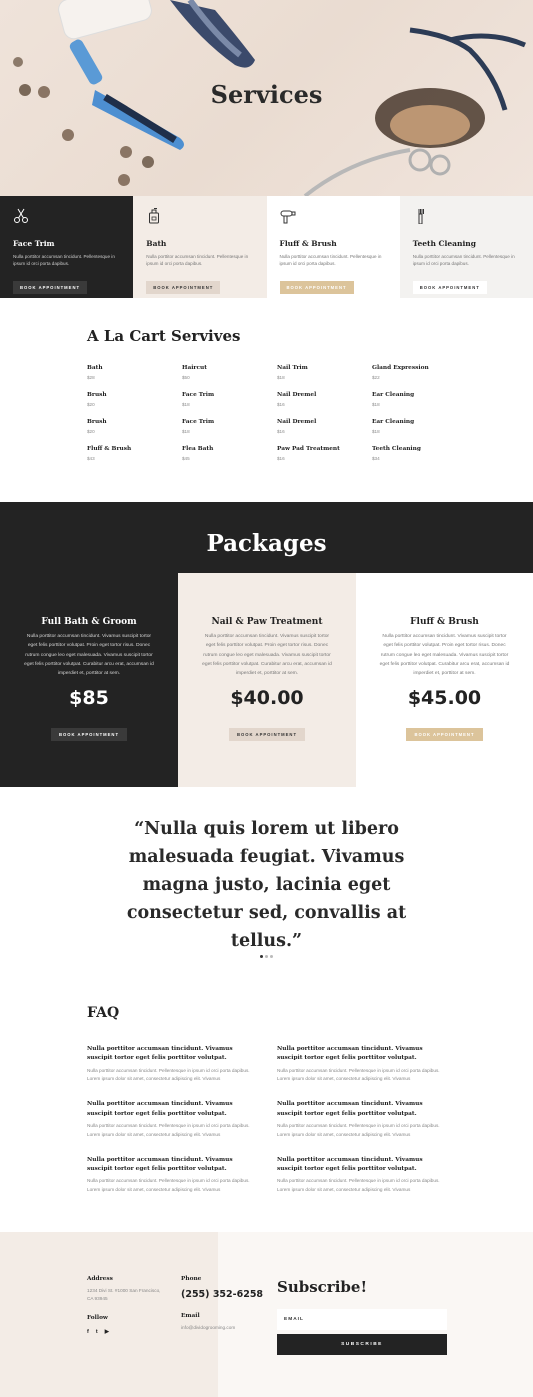 This screenshot has width=533, height=1397. Describe the element at coordinates (191, 1279) in the screenshot. I see `phone-label: Phone` at that location.